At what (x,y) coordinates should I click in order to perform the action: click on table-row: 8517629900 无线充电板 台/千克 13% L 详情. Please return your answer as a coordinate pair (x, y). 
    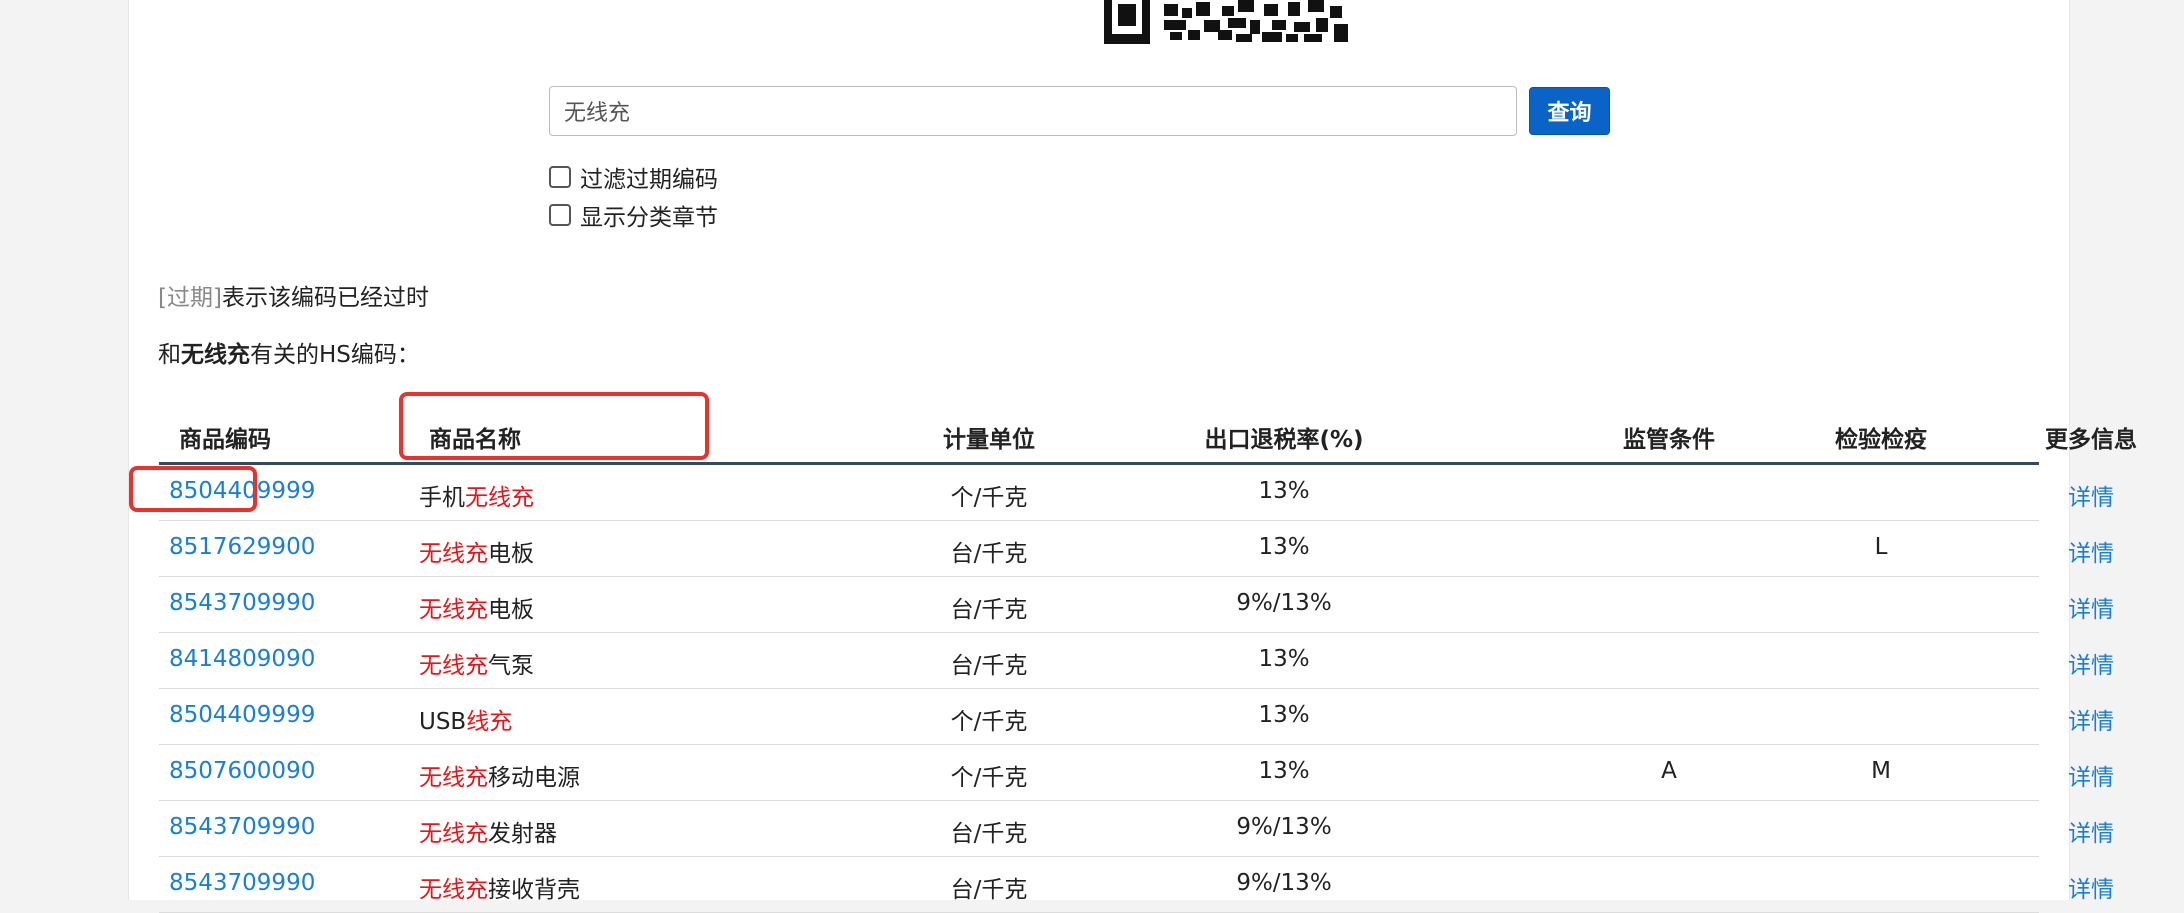
    Looking at the image, I should click on (1136, 549).